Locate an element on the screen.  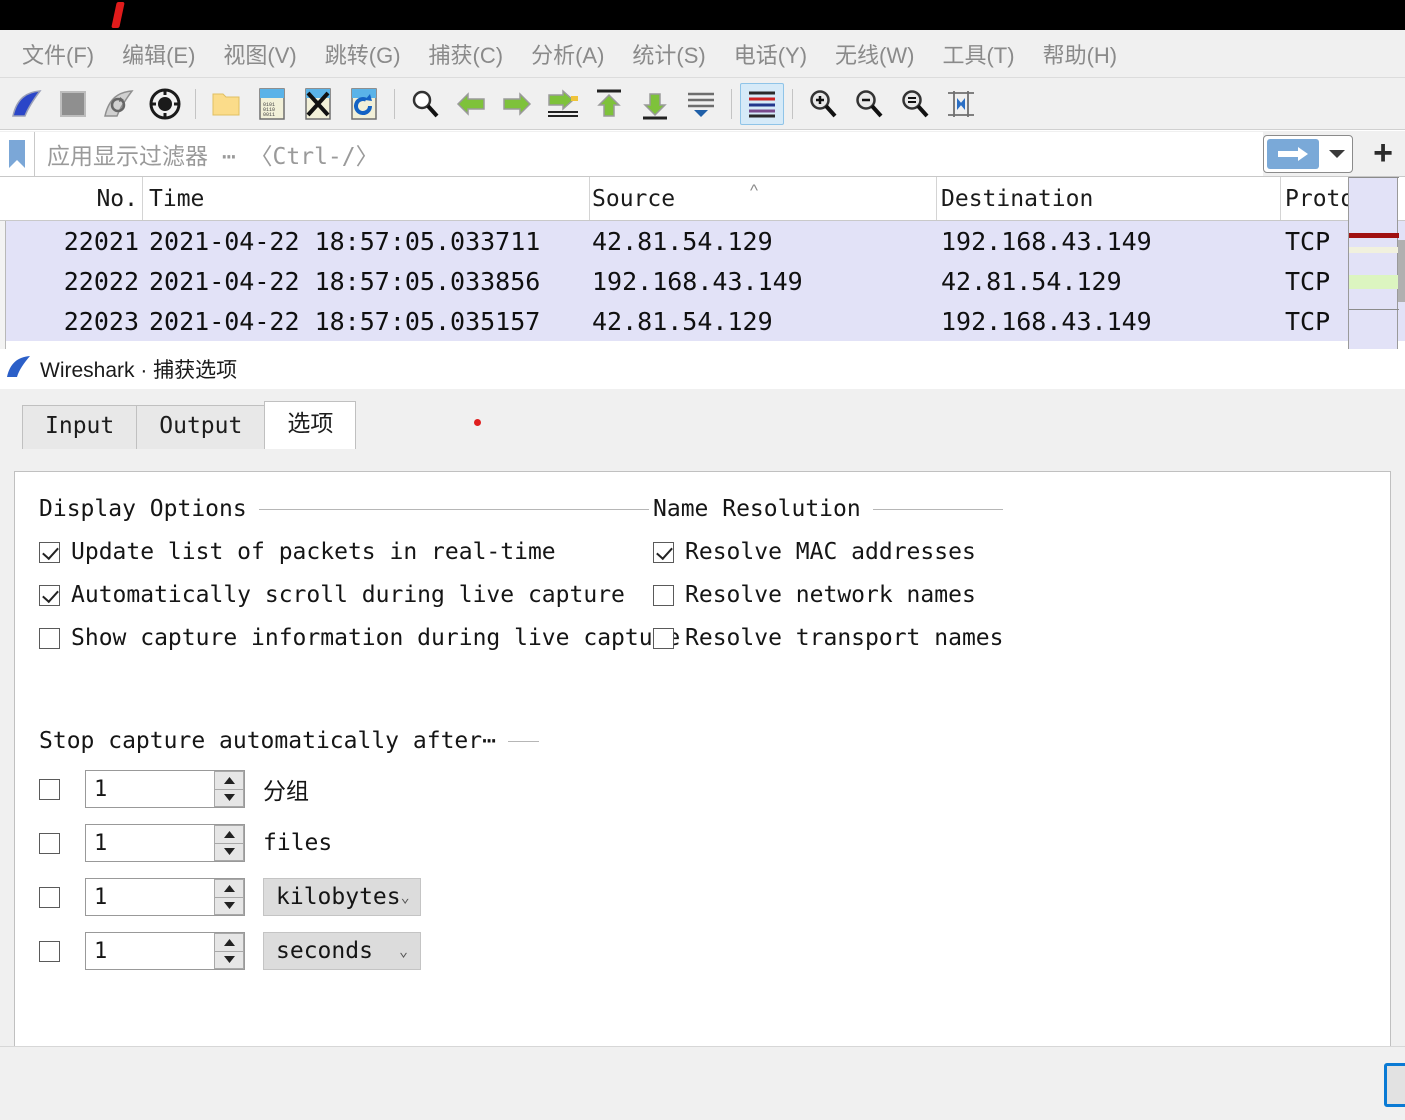
menu-capture: 捕获(C) is located at coordinates (466, 54).